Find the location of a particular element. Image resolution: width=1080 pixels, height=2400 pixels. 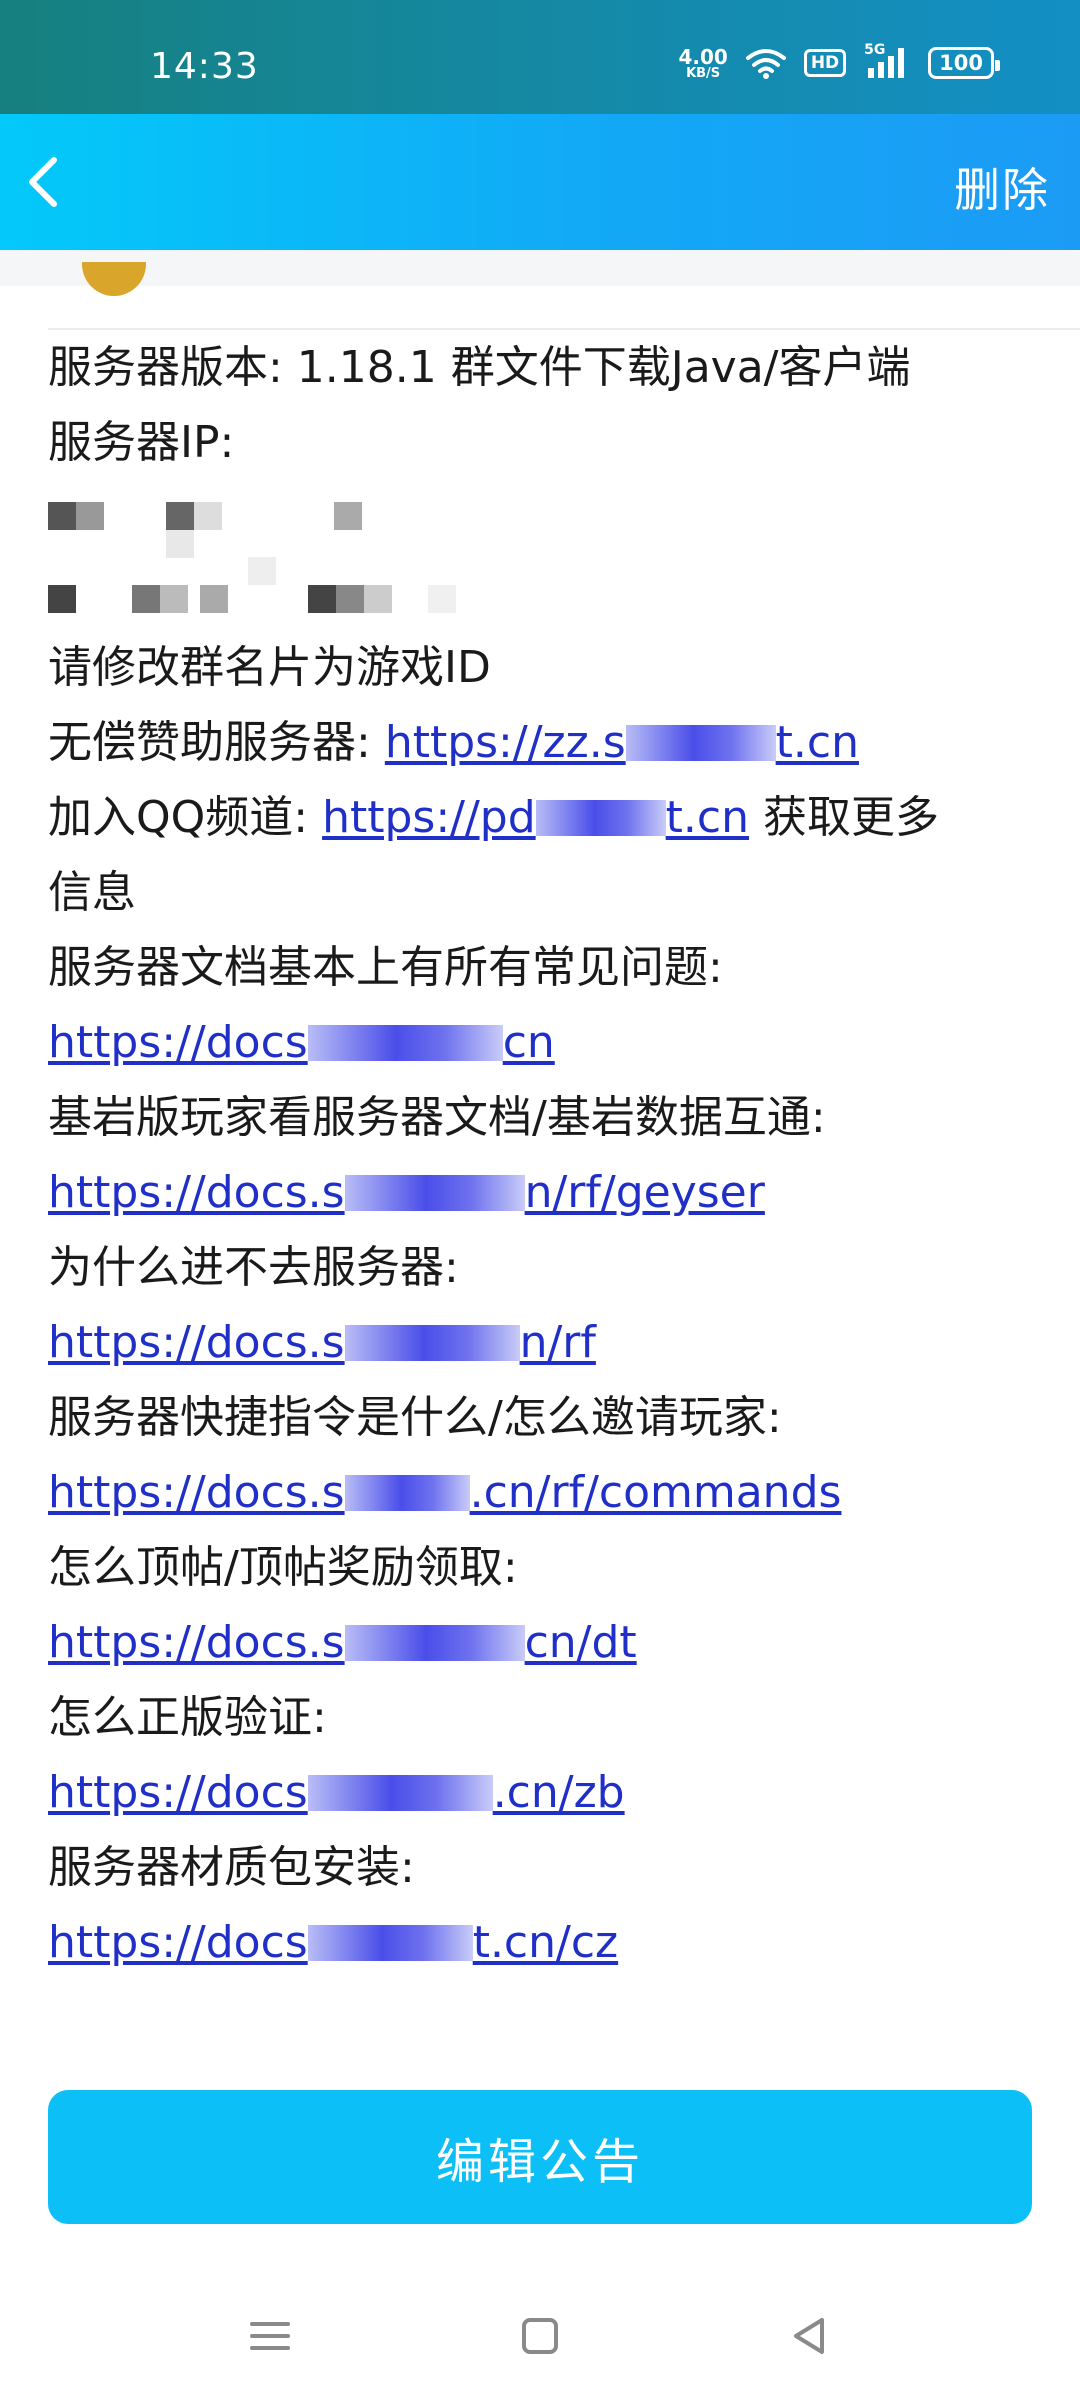

channel-wrap: 信息 is located at coordinates (92, 892).